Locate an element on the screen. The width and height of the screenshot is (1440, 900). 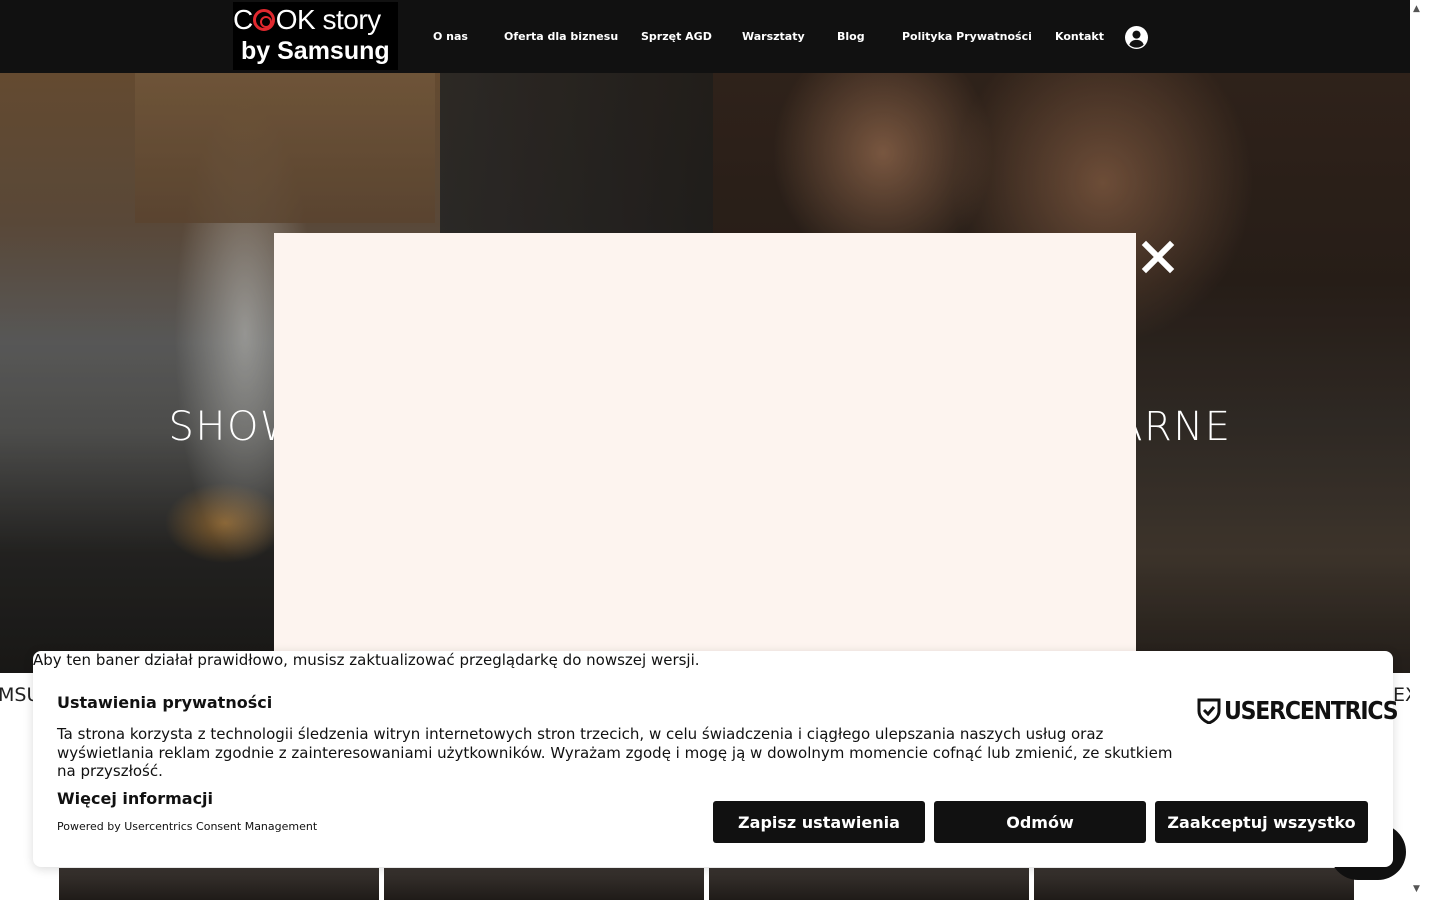
user-icon is located at coordinates (1136, 37).